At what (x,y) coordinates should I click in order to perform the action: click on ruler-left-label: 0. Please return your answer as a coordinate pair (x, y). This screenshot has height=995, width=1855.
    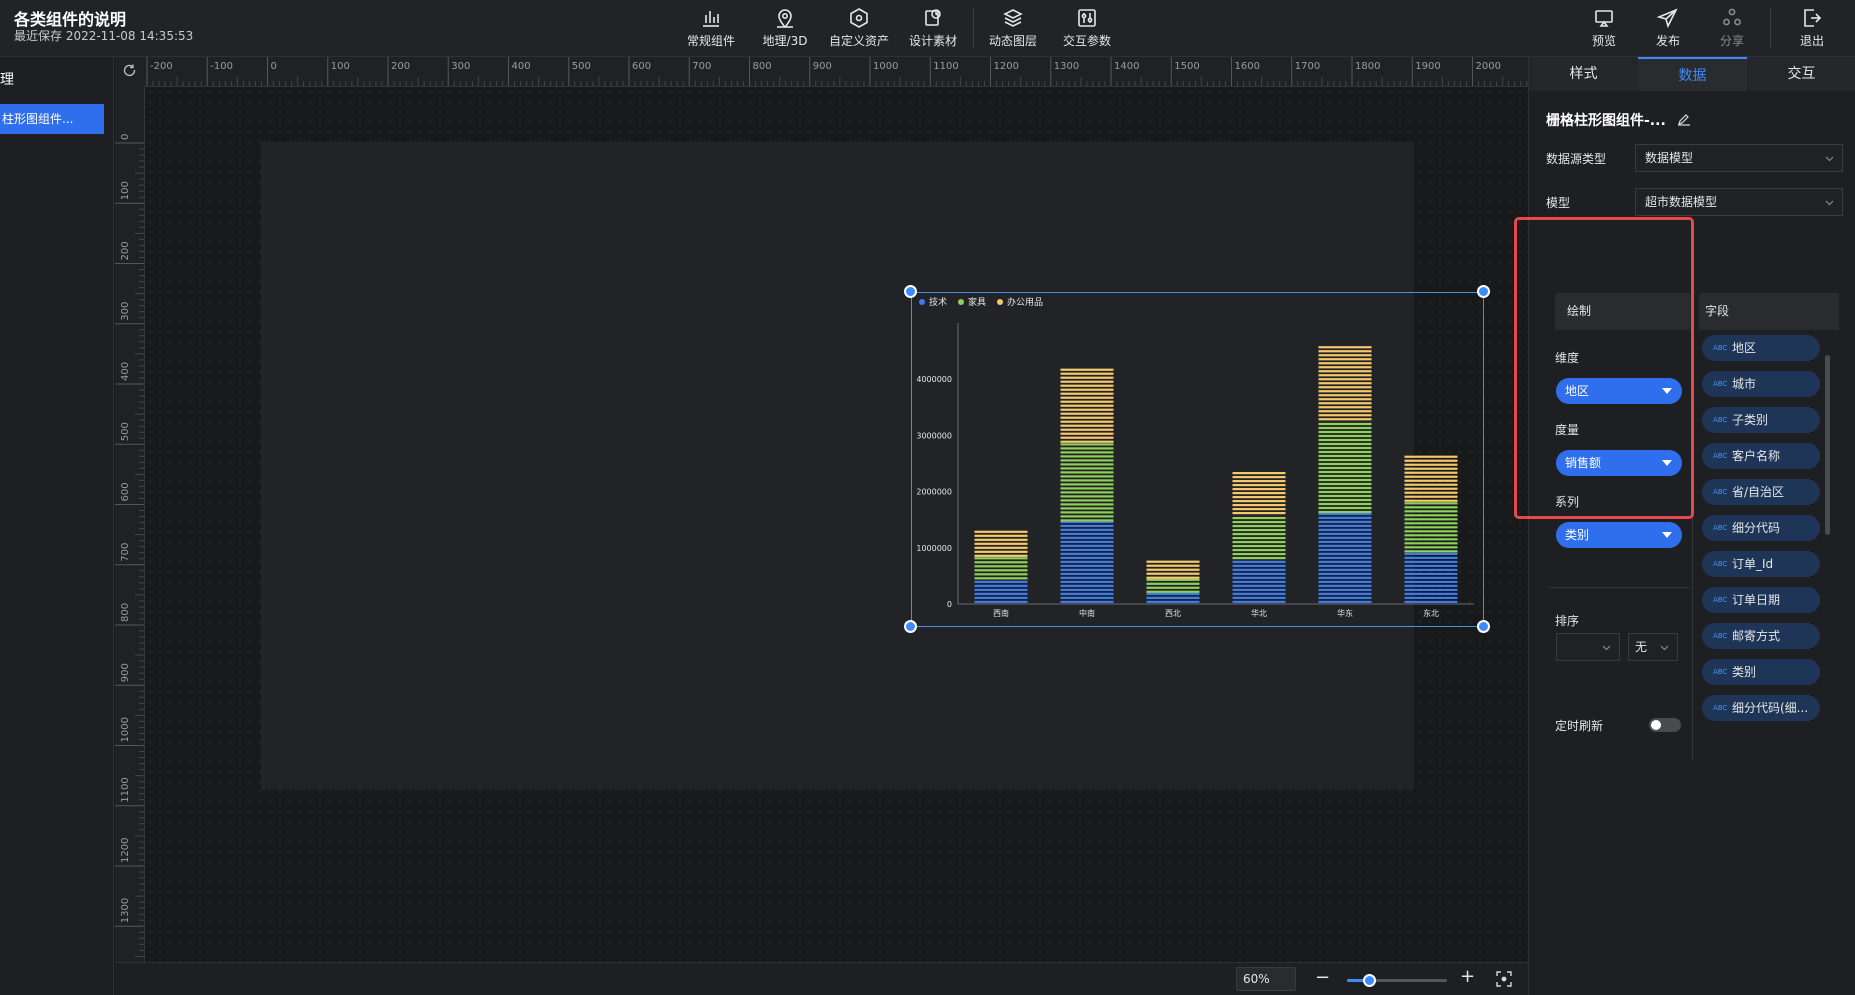
    Looking at the image, I should click on (125, 137).